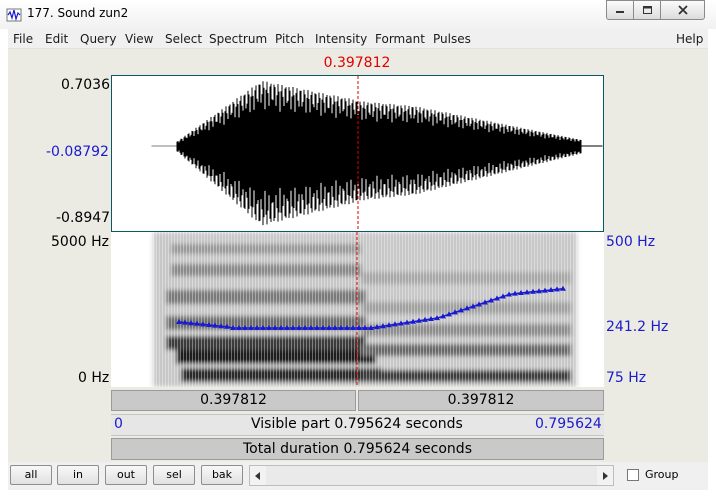  What do you see at coordinates (452, 39) in the screenshot?
I see `menu-pulses: Pulses` at bounding box center [452, 39].